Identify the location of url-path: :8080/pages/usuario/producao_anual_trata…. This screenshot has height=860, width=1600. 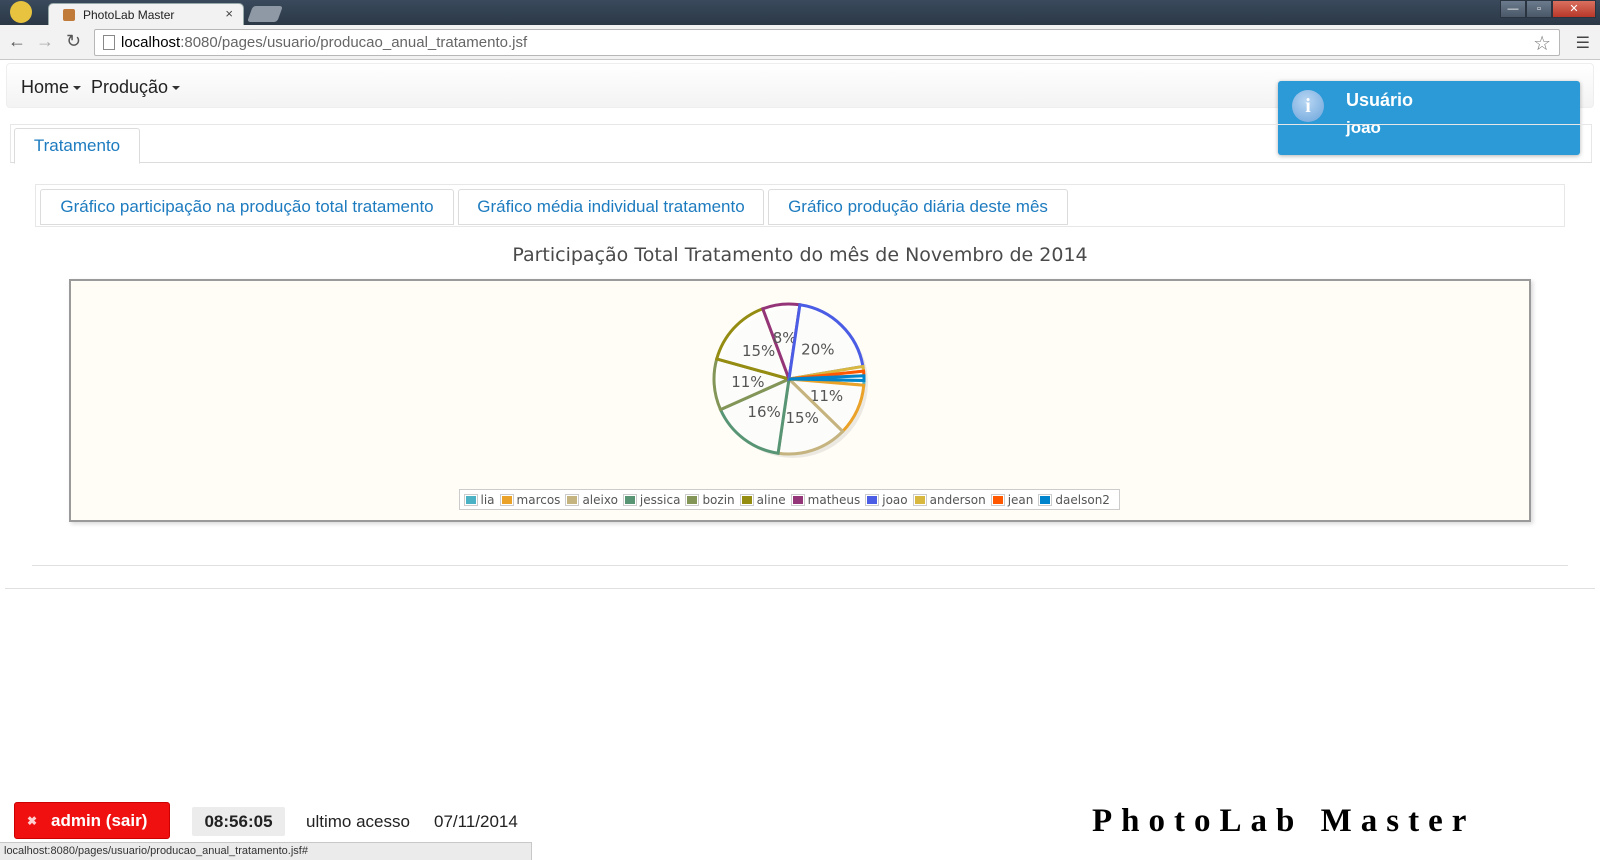
(354, 42).